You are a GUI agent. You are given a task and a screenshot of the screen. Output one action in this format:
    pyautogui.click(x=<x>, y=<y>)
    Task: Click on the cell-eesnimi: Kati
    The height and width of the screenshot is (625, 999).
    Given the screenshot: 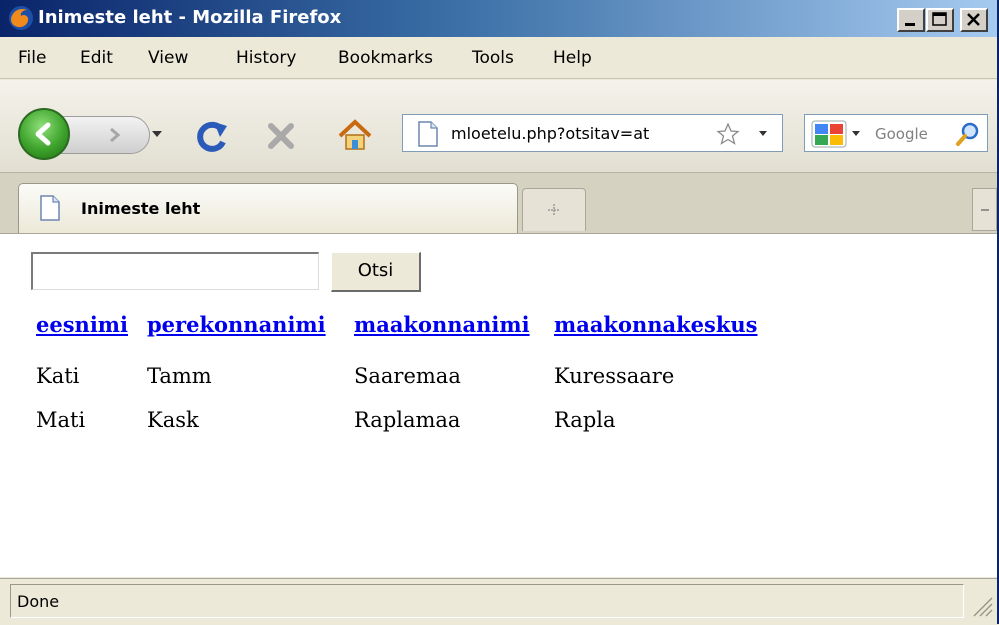 What is the action you would take?
    pyautogui.click(x=58, y=376)
    